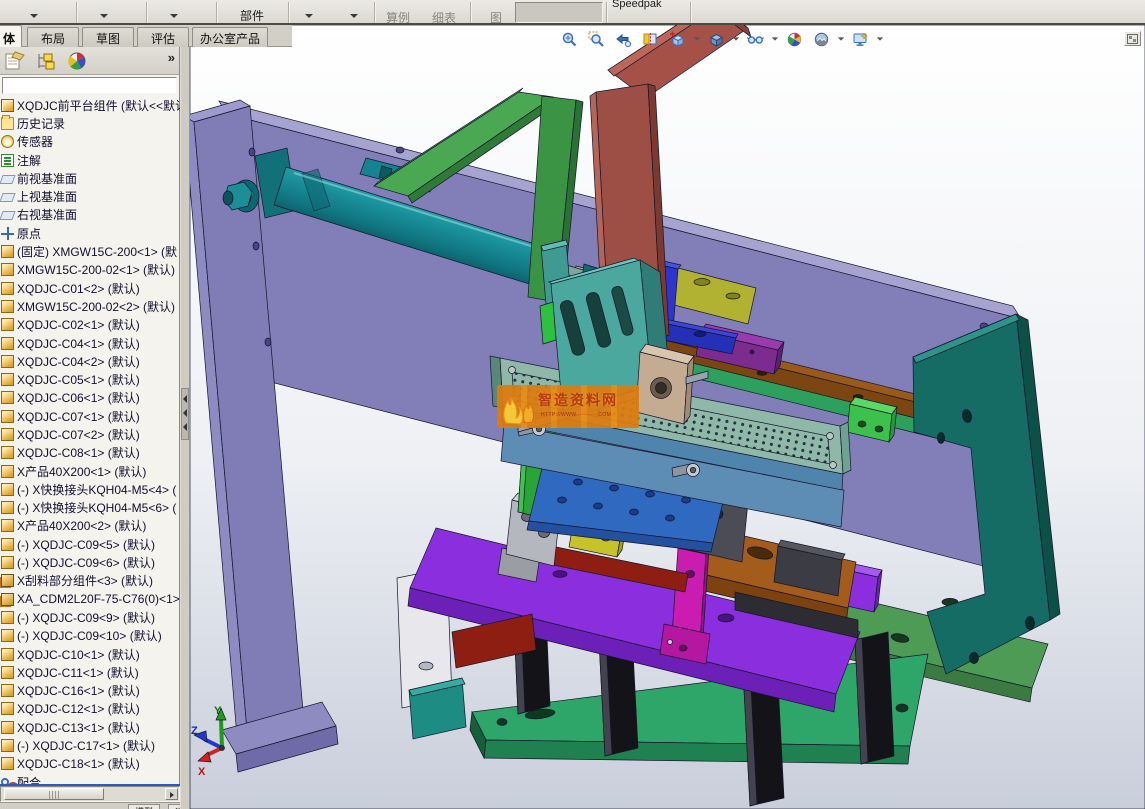 Image resolution: width=1145 pixels, height=809 pixels. Describe the element at coordinates (90, 672) in the screenshot. I see `tree-item: XQDJC-C11<1> (默认)` at that location.